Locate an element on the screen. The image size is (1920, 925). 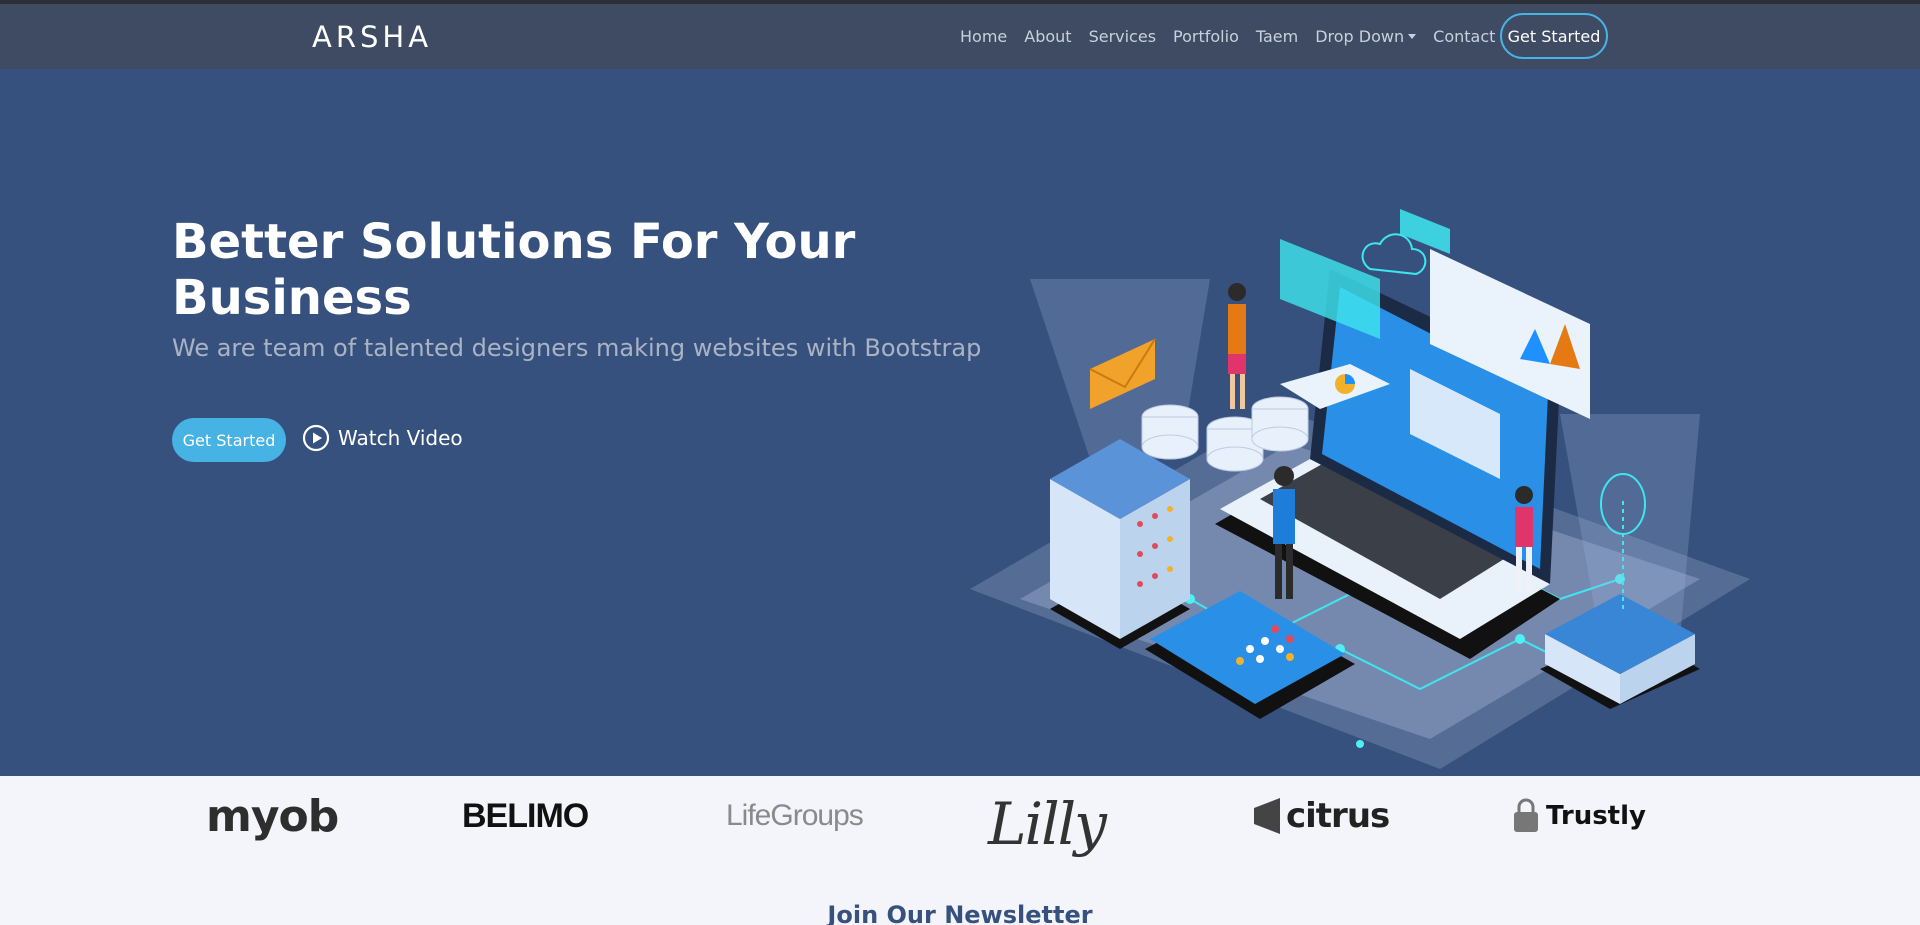
nav-home: Home is located at coordinates (983, 36).